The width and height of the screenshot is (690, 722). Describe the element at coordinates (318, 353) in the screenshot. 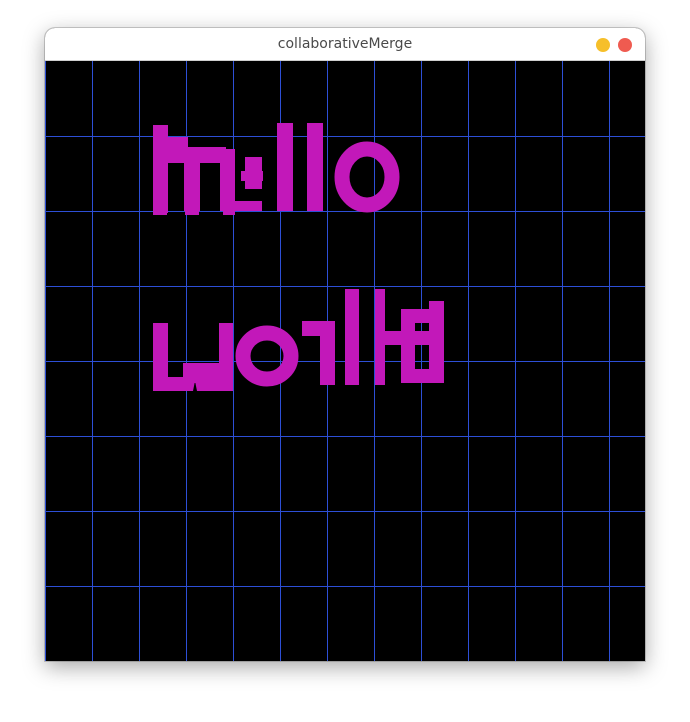

I see `glyph-r` at that location.